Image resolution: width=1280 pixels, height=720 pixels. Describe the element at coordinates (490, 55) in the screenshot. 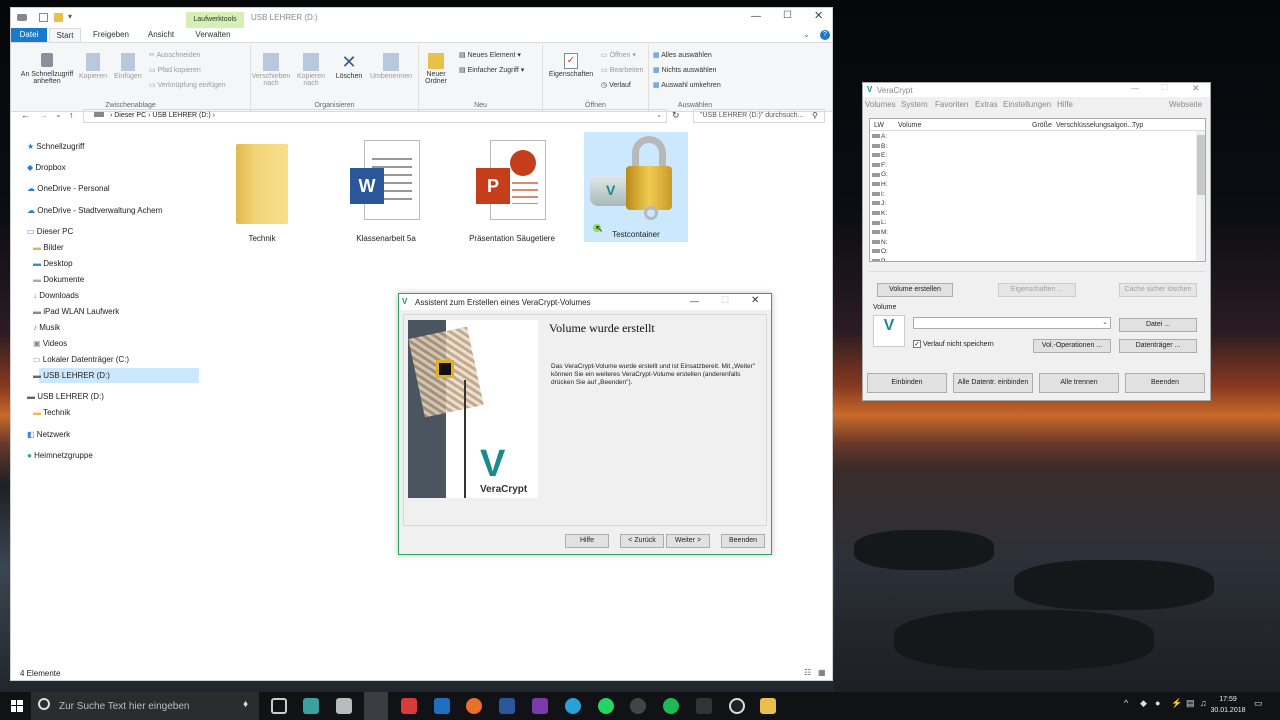

I see `new-item-button: ▤ Neues Element ▾` at that location.